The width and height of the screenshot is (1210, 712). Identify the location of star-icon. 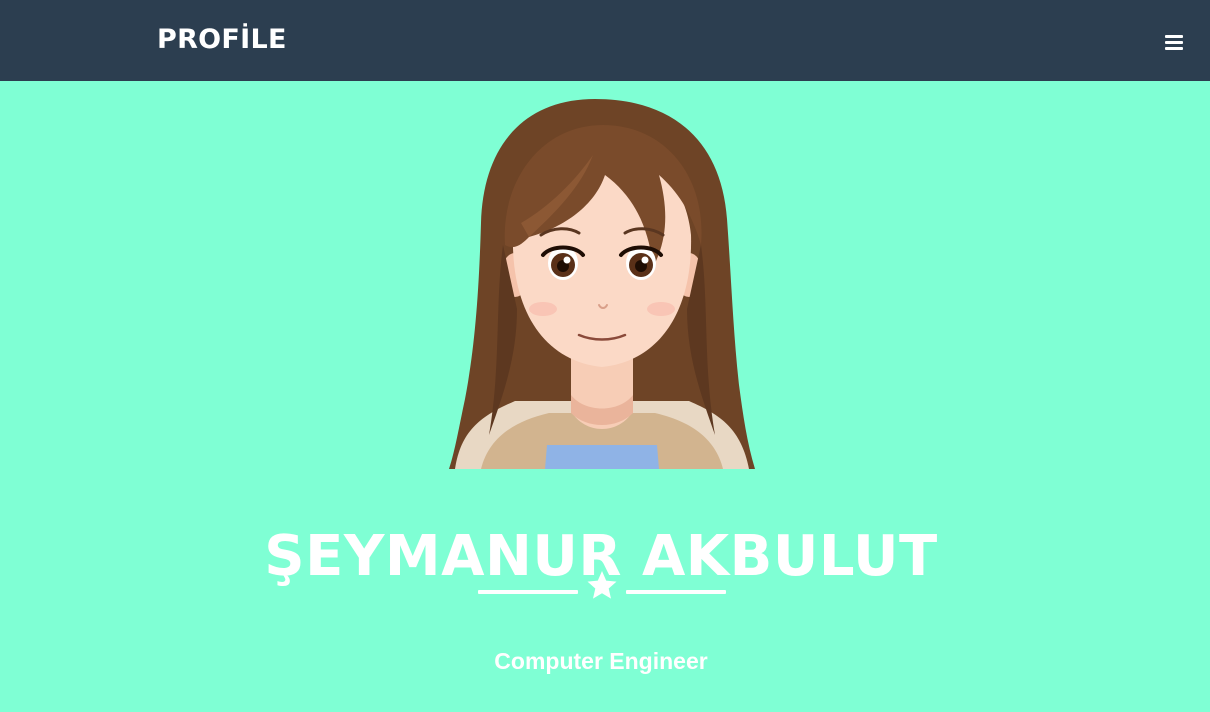
(602, 585).